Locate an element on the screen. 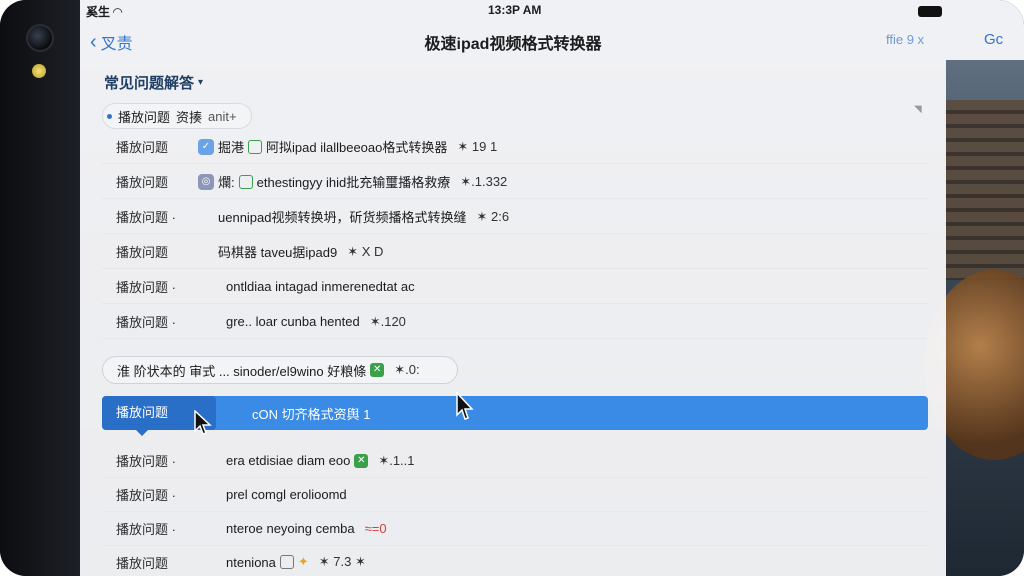 Image resolution: width=1024 pixels, height=576 pixels. flash-icon is located at coordinates (39, 71).